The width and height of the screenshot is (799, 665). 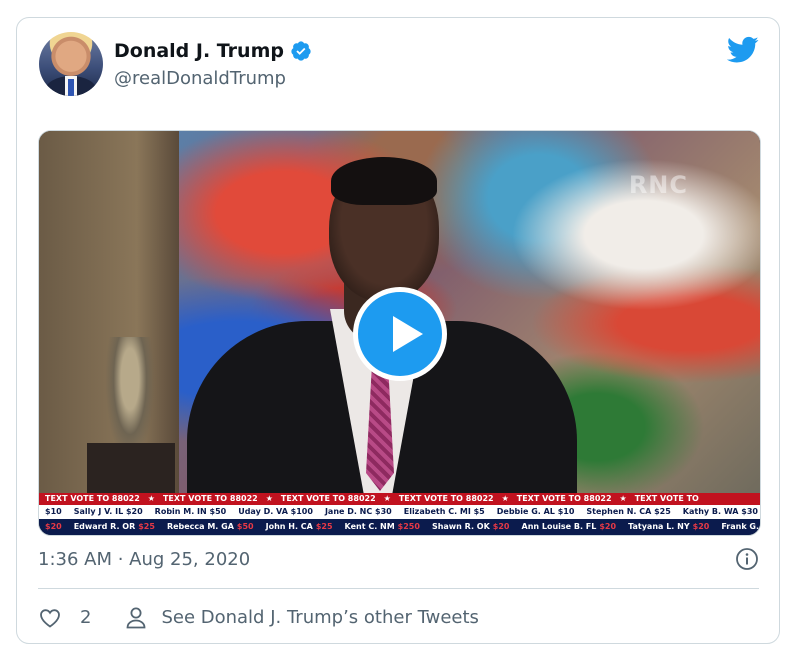 I want to click on info-icon, so click(x=747, y=559).